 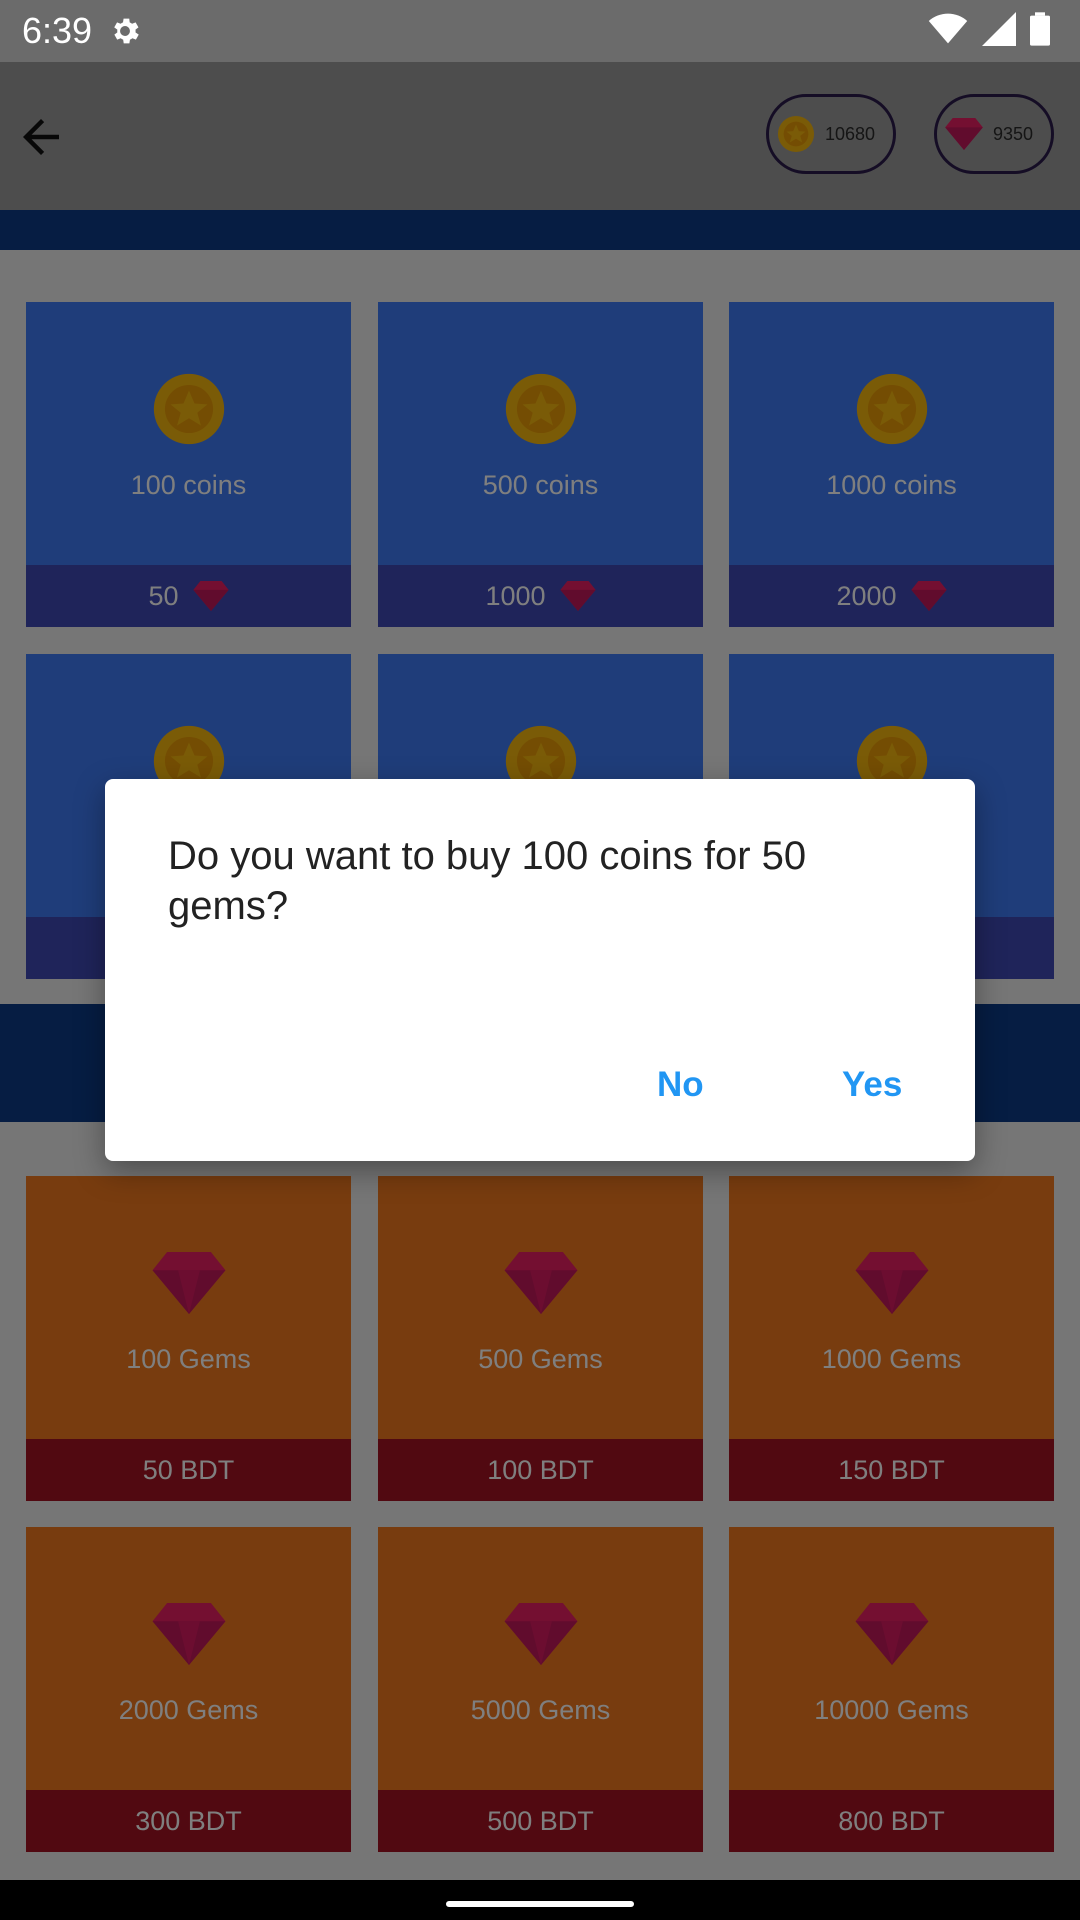 What do you see at coordinates (57, 30) in the screenshot?
I see `status-time: 6:39` at bounding box center [57, 30].